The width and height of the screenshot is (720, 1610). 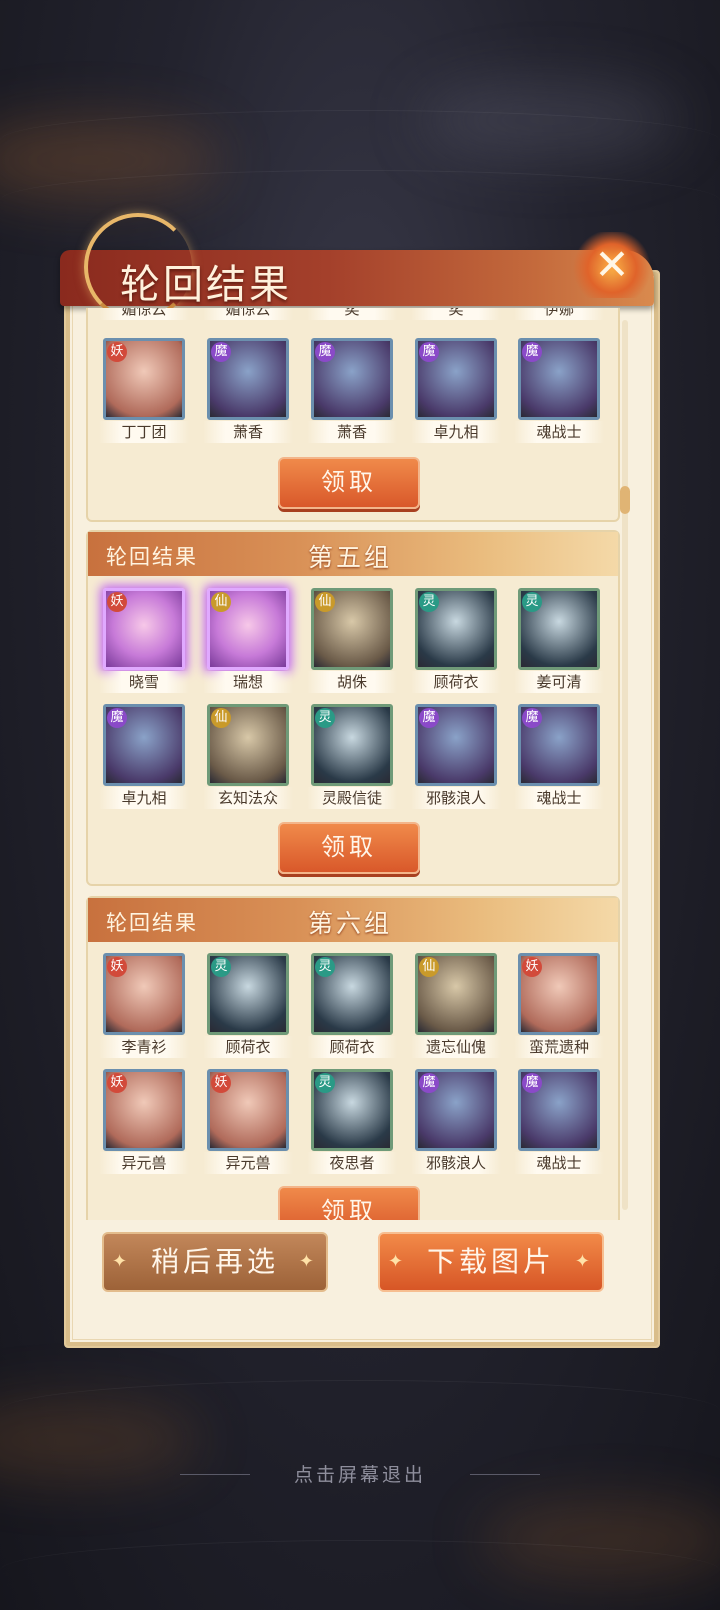 I want to click on exit-hint: 点击屏幕退出, so click(x=359, y=1475).